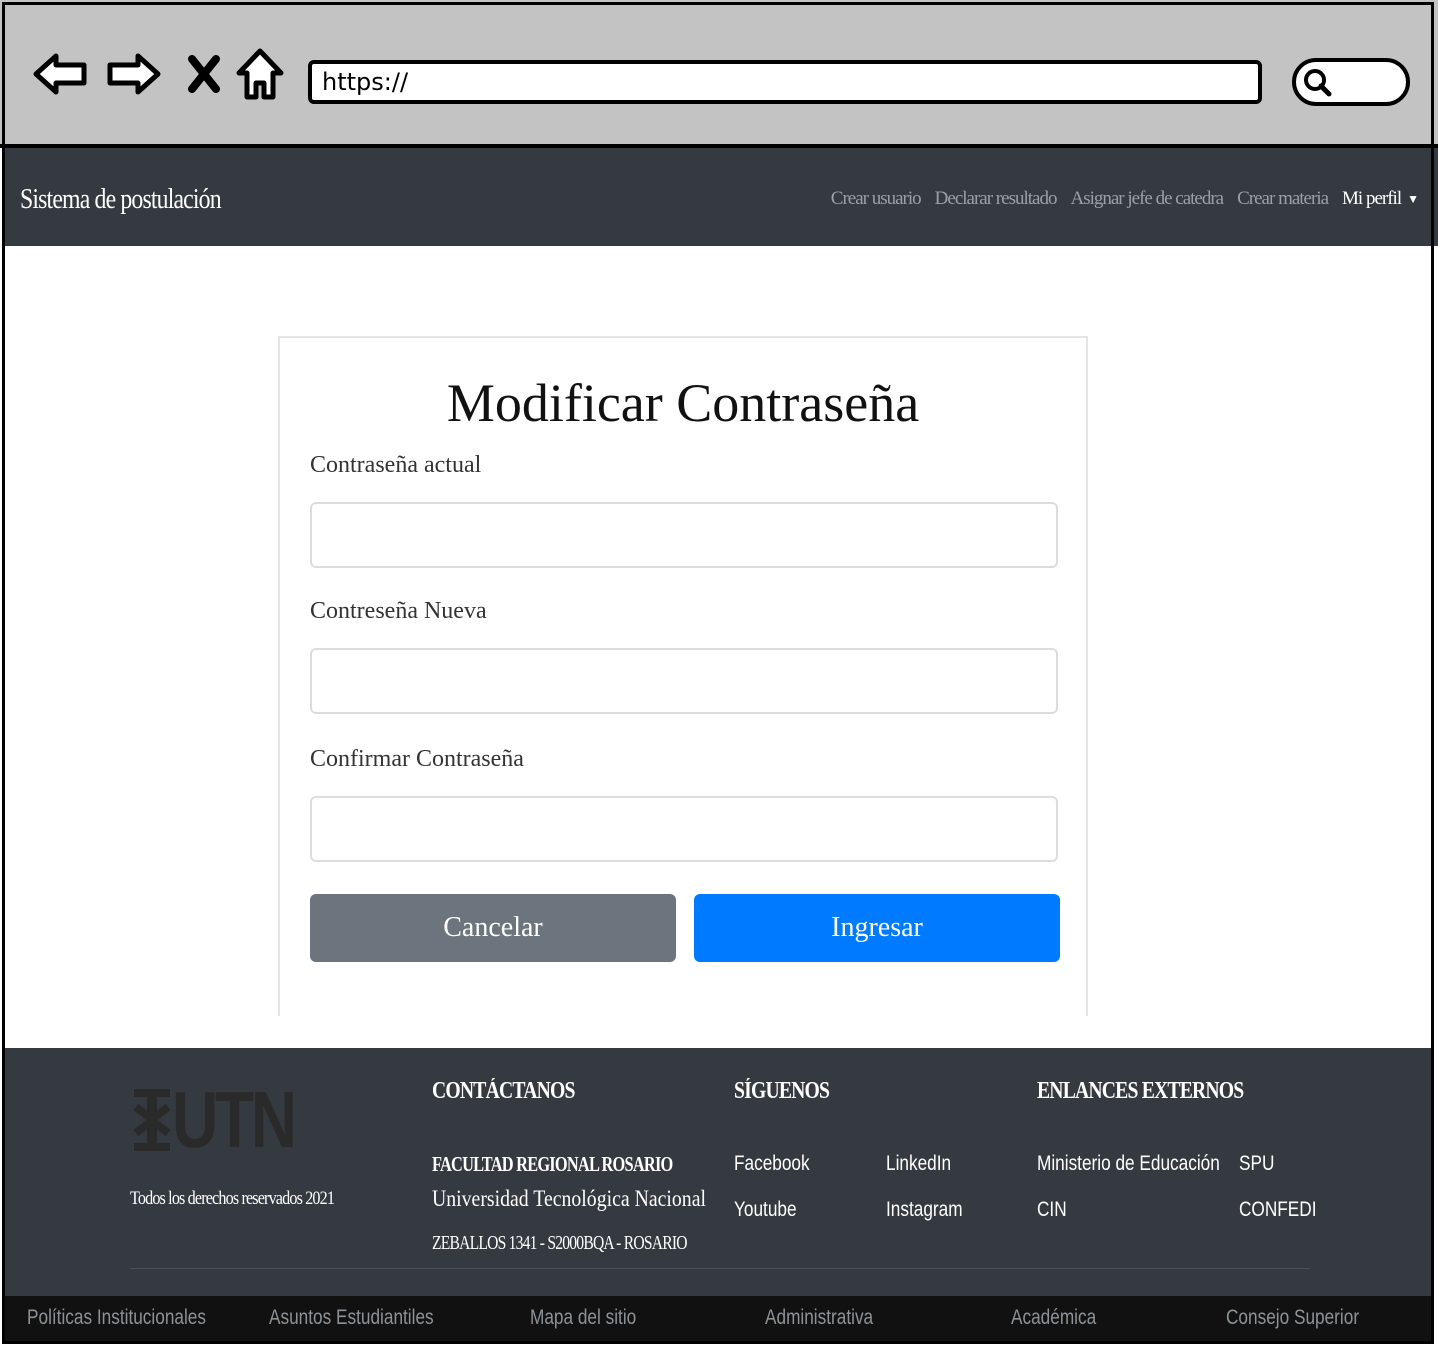 This screenshot has height=1348, width=1438. What do you see at coordinates (493, 928) in the screenshot?
I see `cancel-button: Cancelar` at bounding box center [493, 928].